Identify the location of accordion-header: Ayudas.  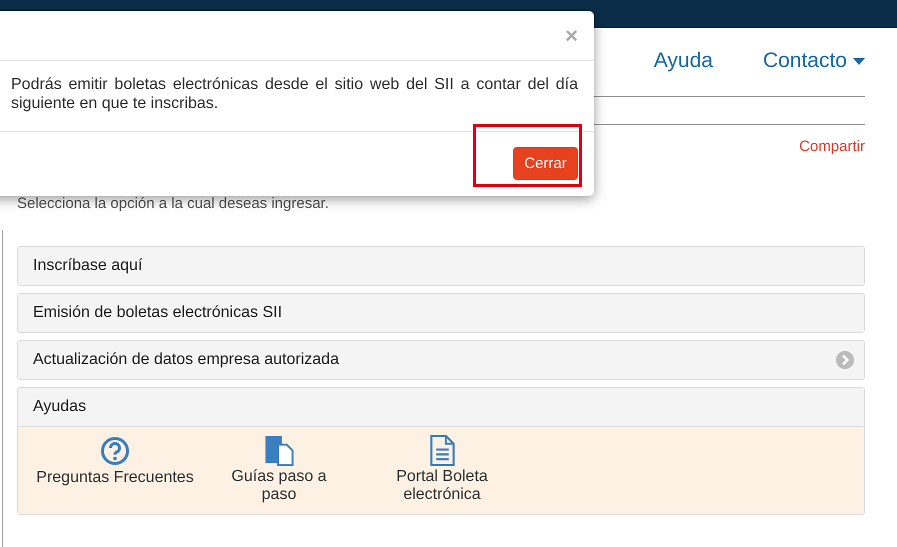
(441, 407).